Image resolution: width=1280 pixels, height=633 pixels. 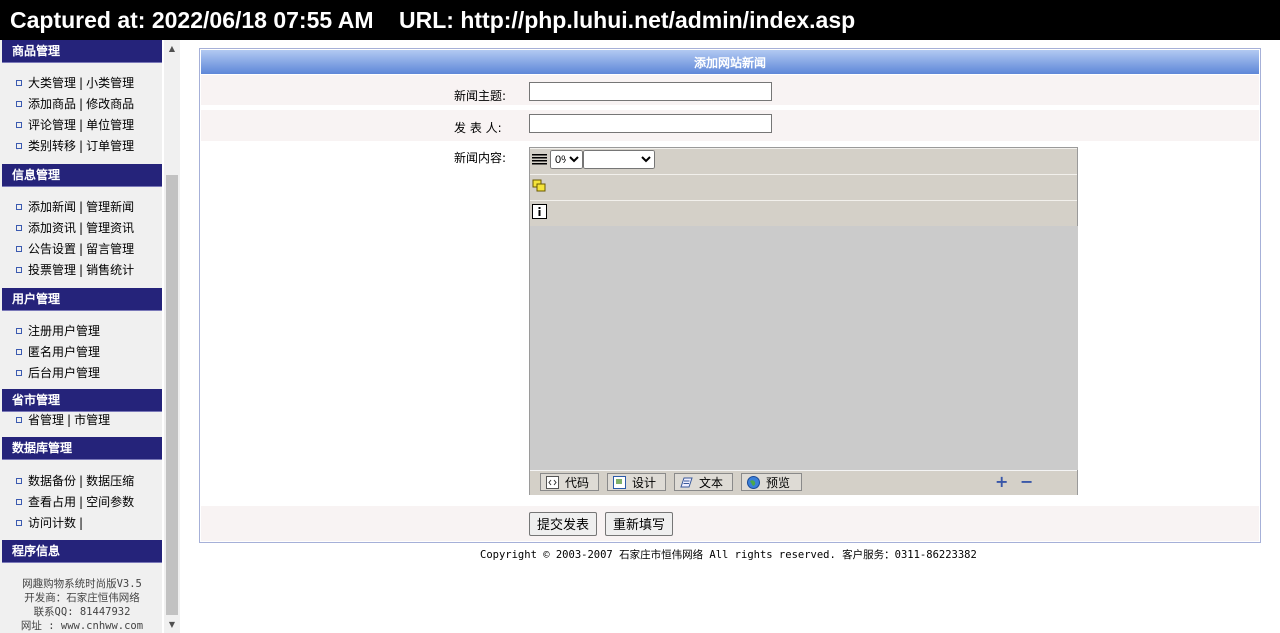 I want to click on menu-link-space-params: 空间参数, so click(x=110, y=502).